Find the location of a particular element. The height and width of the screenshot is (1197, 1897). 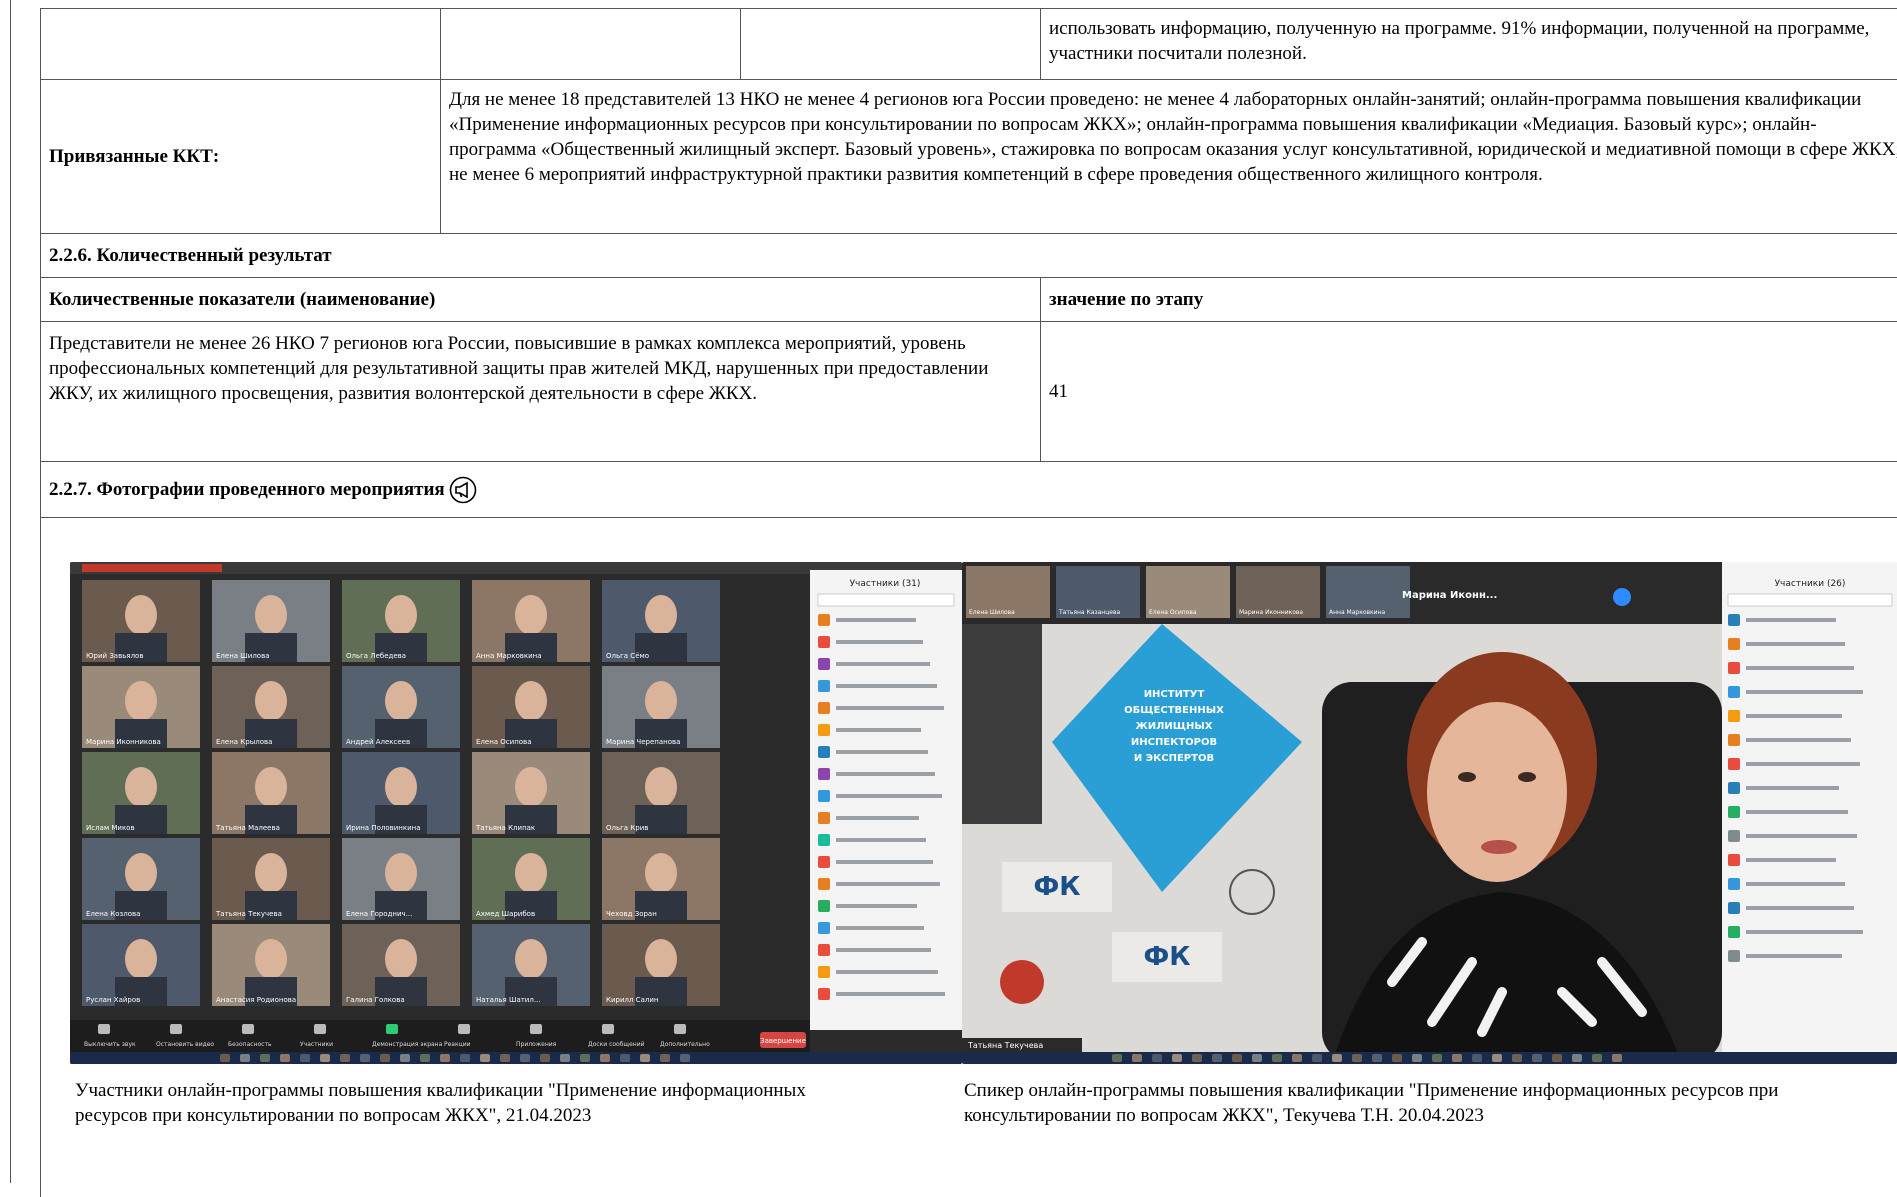

tile-name: Юрий Завьялов is located at coordinates (114, 656).